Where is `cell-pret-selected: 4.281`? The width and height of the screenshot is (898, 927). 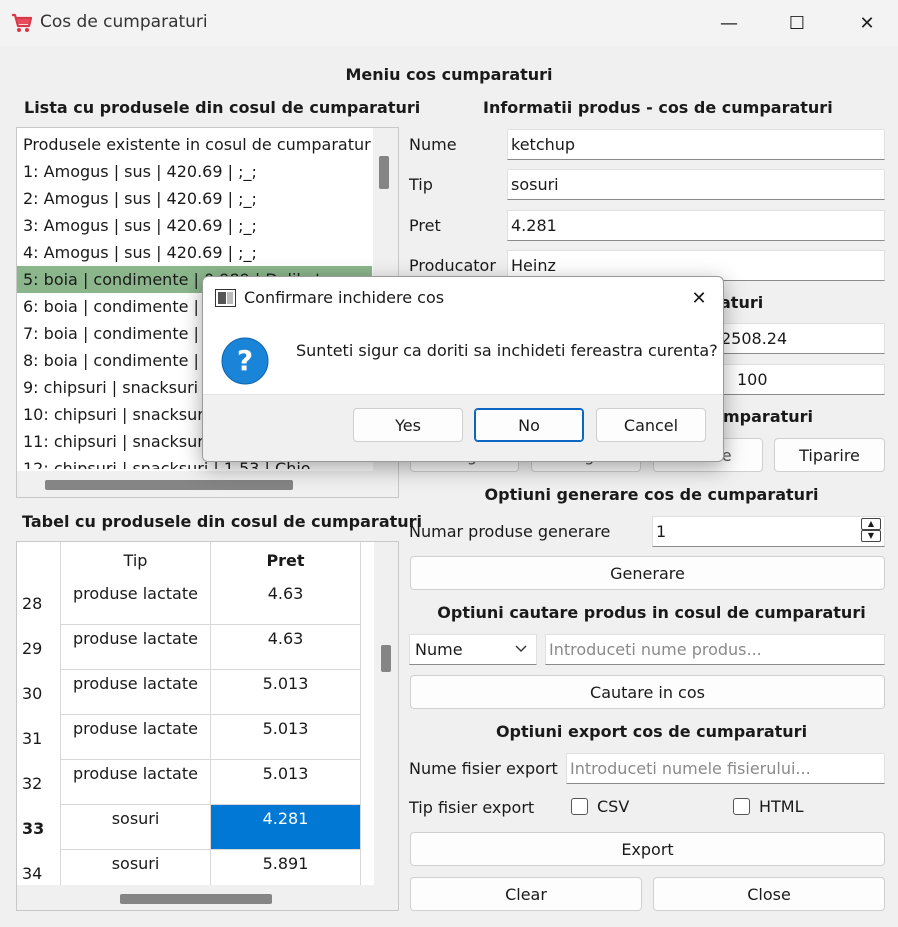
cell-pret-selected: 4.281 is located at coordinates (286, 827).